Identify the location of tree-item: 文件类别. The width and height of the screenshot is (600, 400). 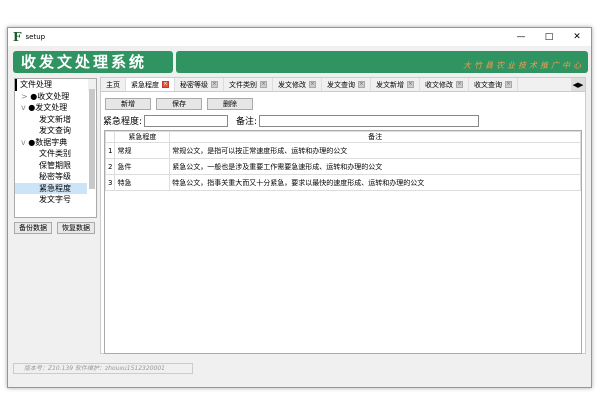
(55, 154).